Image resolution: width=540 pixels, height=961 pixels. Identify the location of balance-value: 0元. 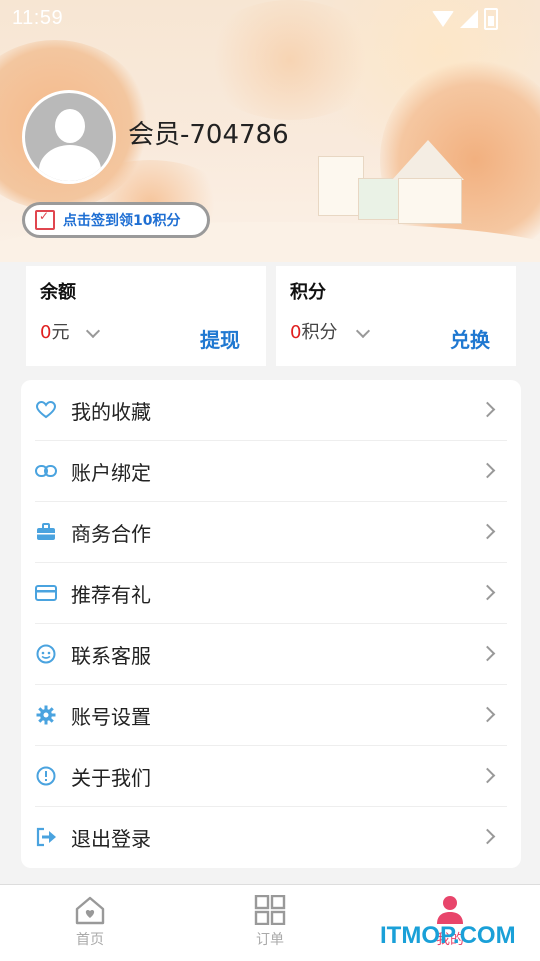
(54, 331).